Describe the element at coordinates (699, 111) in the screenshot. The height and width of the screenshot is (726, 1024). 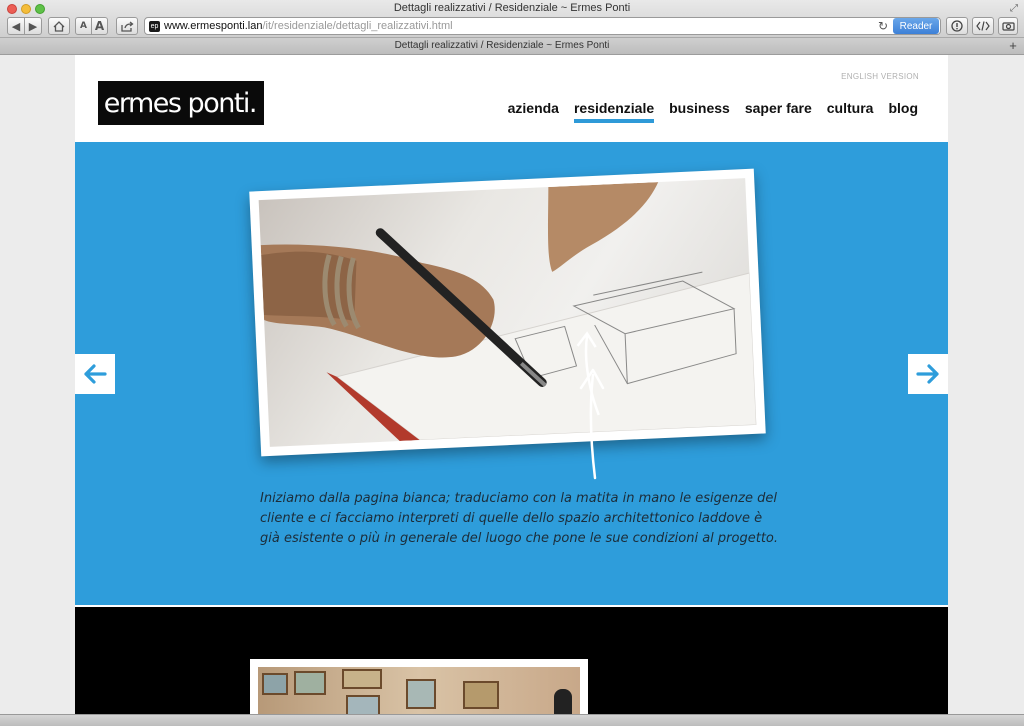
I see `nav-business: business` at that location.